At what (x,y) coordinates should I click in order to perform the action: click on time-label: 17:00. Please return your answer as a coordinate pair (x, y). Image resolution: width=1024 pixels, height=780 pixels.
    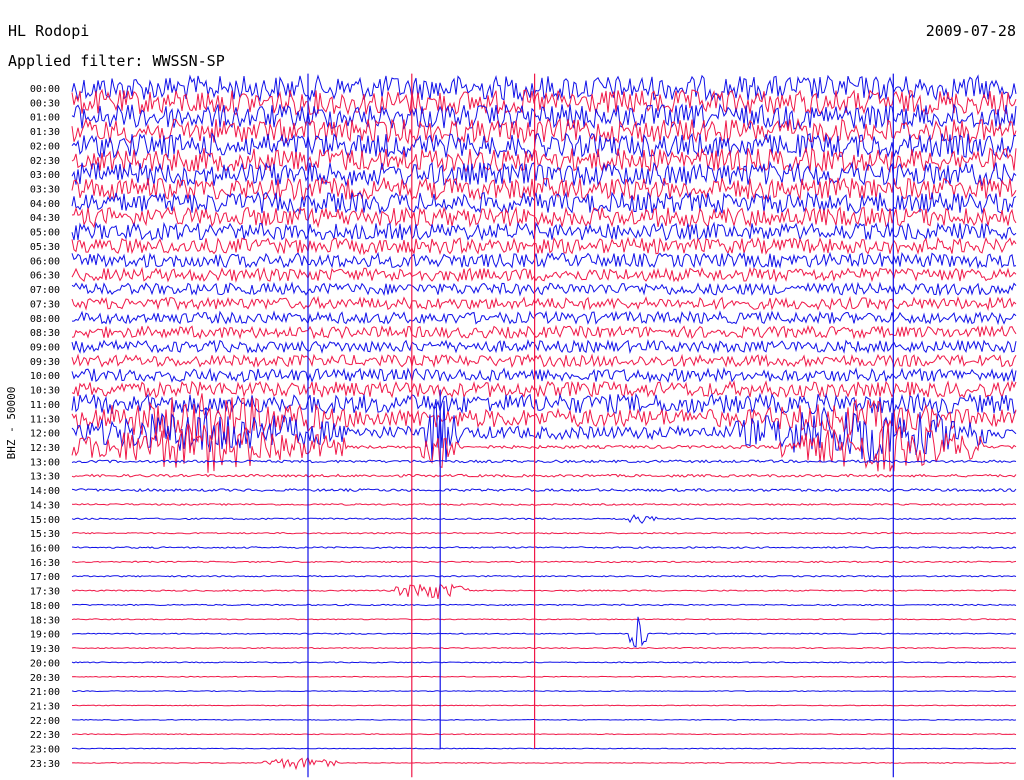
    Looking at the image, I should click on (45, 577).